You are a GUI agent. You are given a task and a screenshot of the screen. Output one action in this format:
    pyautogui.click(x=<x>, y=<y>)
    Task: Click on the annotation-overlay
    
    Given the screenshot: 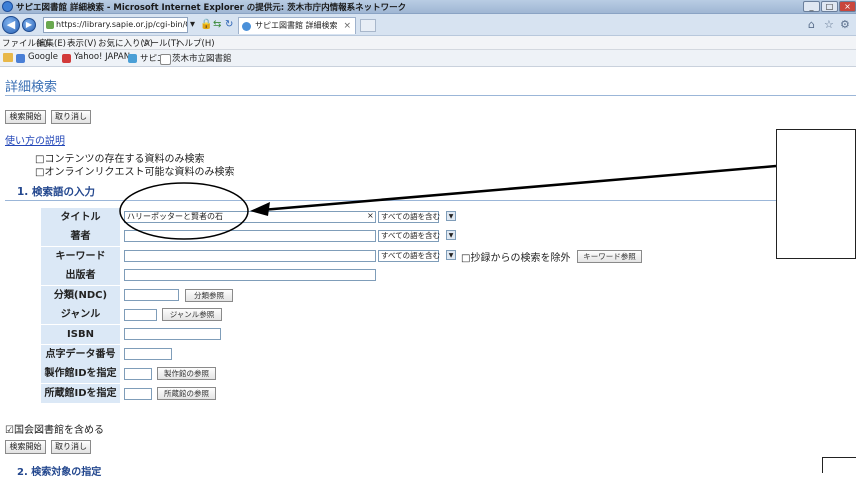 What is the action you would take?
    pyautogui.click(x=448, y=202)
    